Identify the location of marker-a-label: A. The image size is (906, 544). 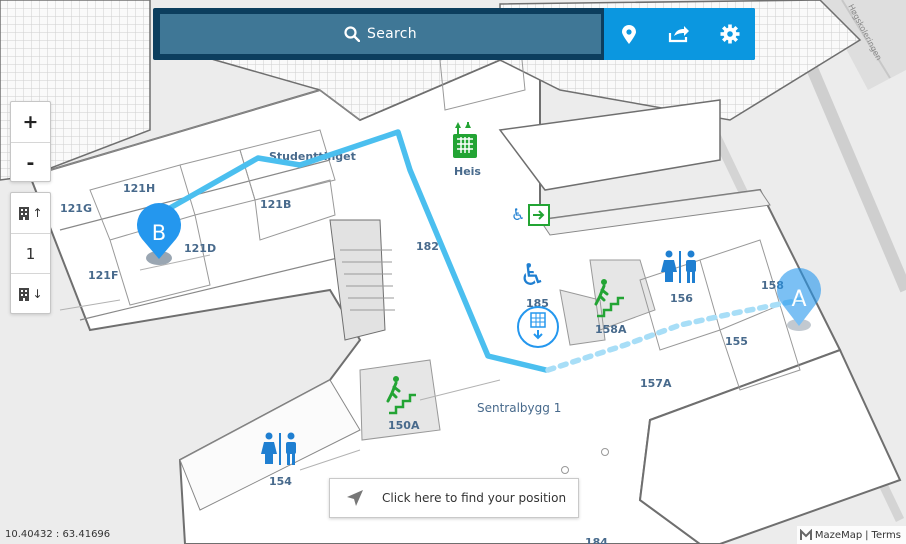
(798, 299).